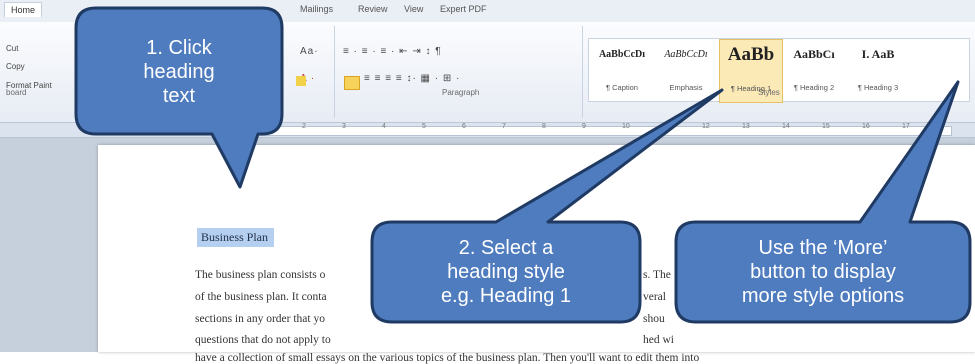 This screenshot has width=975, height=364. What do you see at coordinates (506, 272) in the screenshot?
I see `callout-2-text: 2. Select a heading style e.g. Heading 1` at bounding box center [506, 272].